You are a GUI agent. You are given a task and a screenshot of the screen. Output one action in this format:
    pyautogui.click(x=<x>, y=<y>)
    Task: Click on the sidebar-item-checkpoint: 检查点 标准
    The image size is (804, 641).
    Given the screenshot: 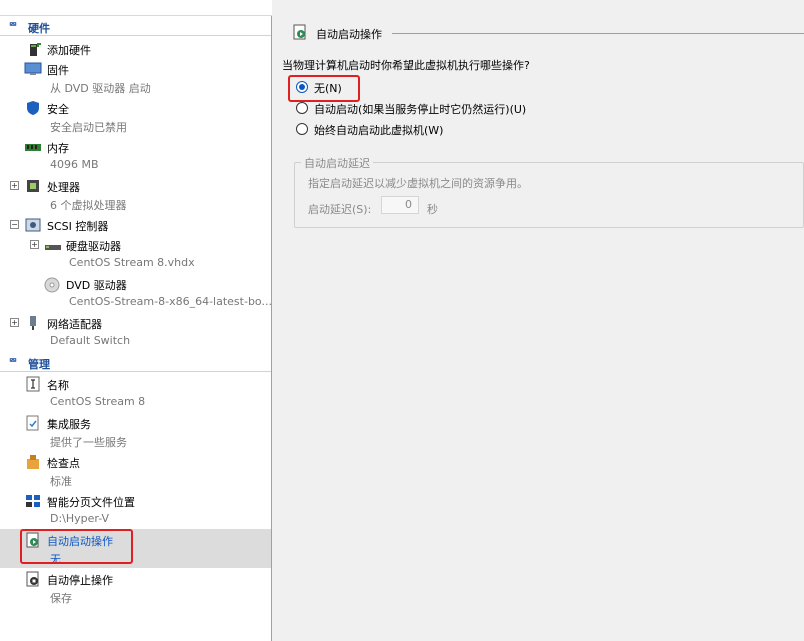 What is the action you would take?
    pyautogui.click(x=135, y=470)
    